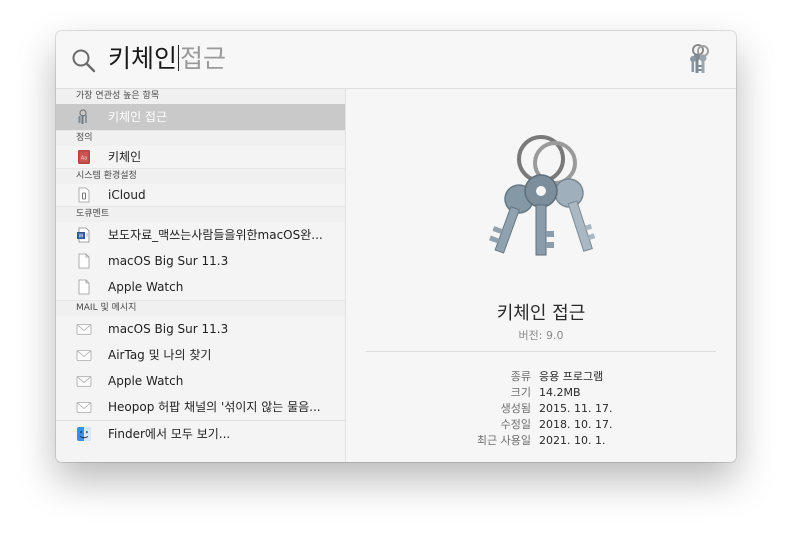 The width and height of the screenshot is (792, 542). What do you see at coordinates (520, 392) in the screenshot?
I see `metadata-key: 크기` at bounding box center [520, 392].